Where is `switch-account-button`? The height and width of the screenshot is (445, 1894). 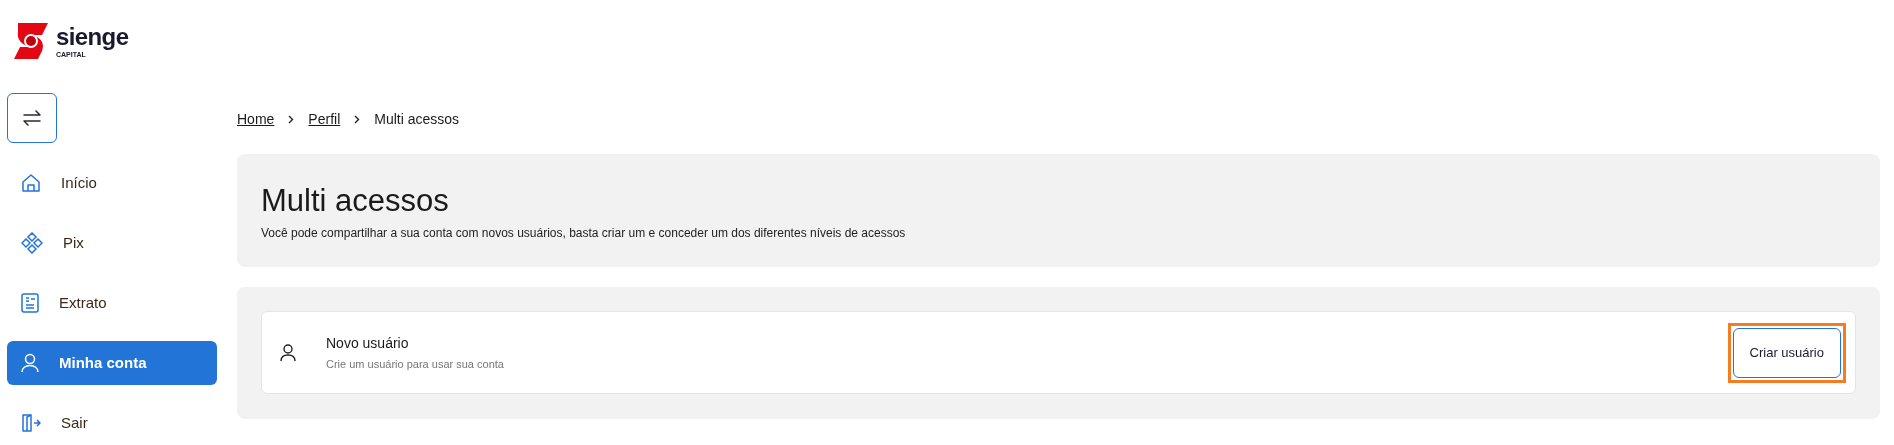
switch-account-button is located at coordinates (32, 118).